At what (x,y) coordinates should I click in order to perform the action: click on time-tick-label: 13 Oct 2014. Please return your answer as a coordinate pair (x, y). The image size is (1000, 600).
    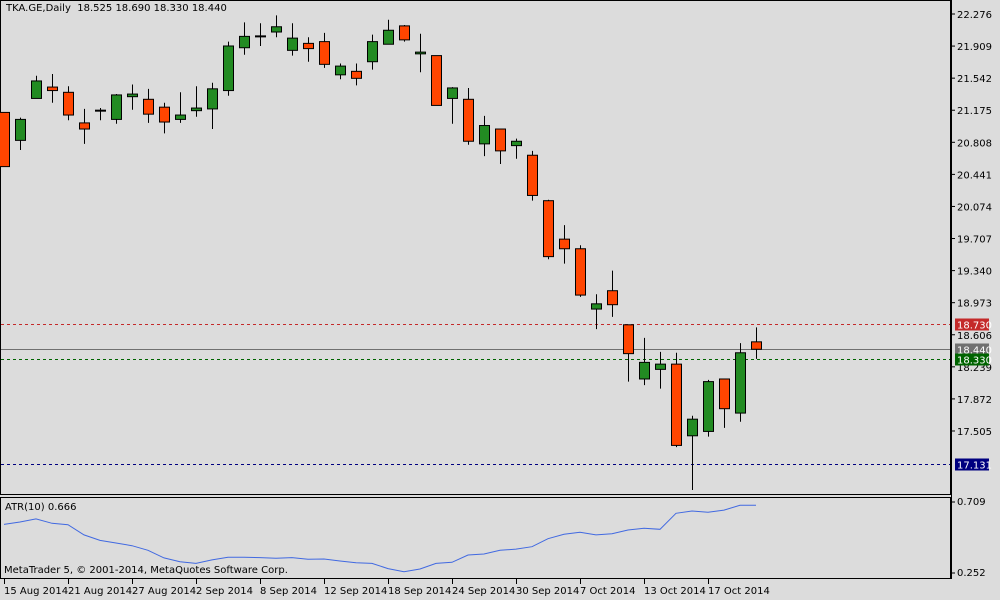
    Looking at the image, I should click on (675, 591).